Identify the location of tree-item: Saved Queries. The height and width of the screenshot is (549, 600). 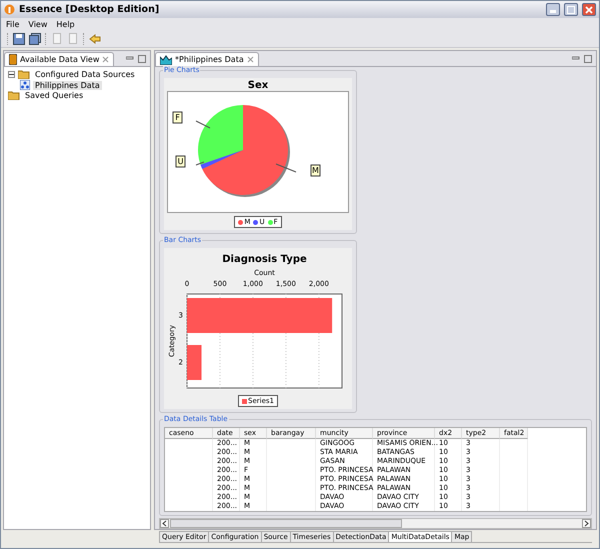
(54, 95).